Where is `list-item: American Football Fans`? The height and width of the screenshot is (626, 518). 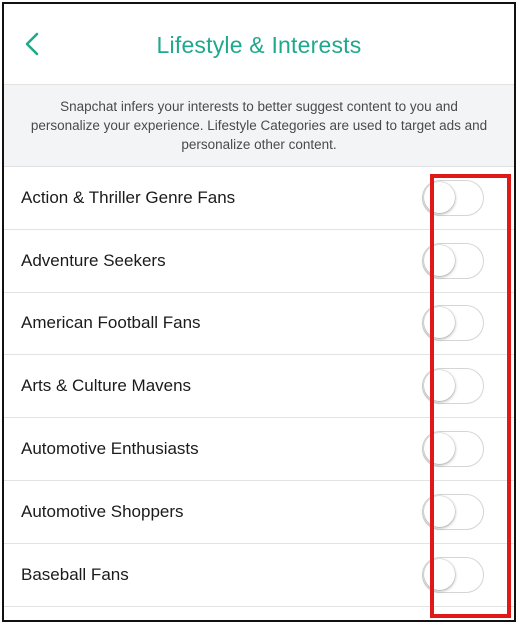 list-item: American Football Fans is located at coordinates (259, 324).